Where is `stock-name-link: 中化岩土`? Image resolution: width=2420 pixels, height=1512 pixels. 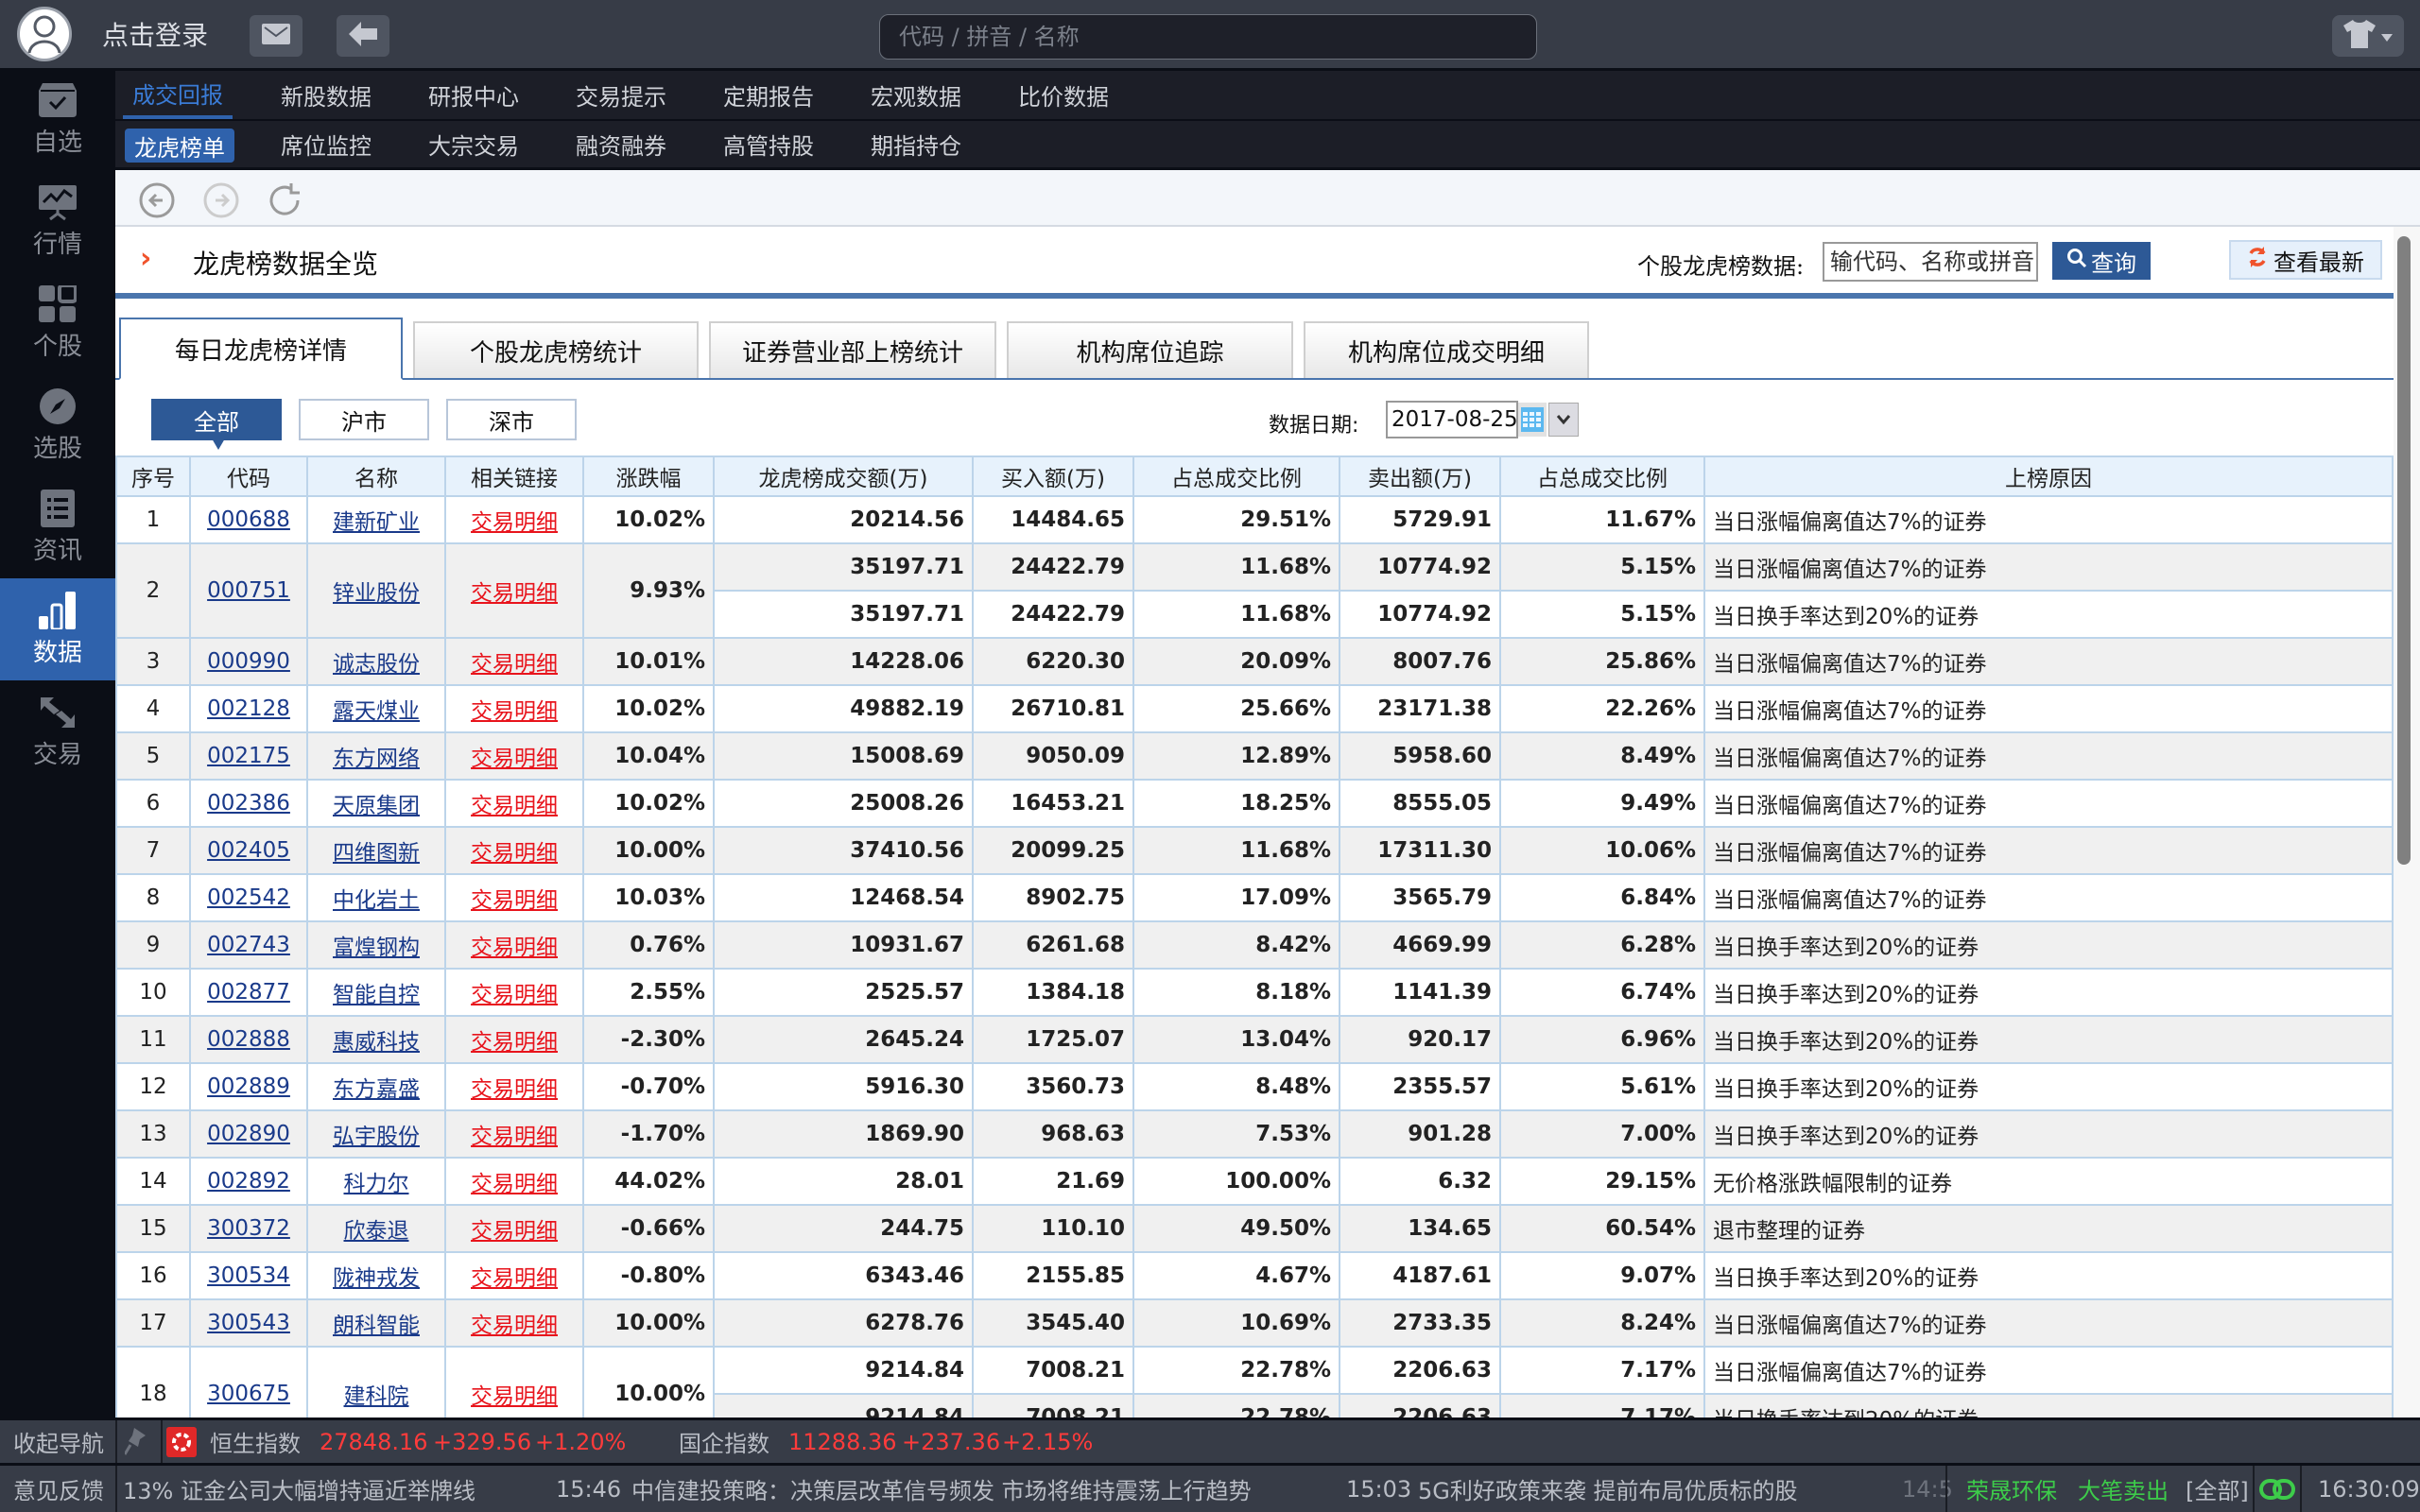 stock-name-link: 中化岩土 is located at coordinates (376, 900).